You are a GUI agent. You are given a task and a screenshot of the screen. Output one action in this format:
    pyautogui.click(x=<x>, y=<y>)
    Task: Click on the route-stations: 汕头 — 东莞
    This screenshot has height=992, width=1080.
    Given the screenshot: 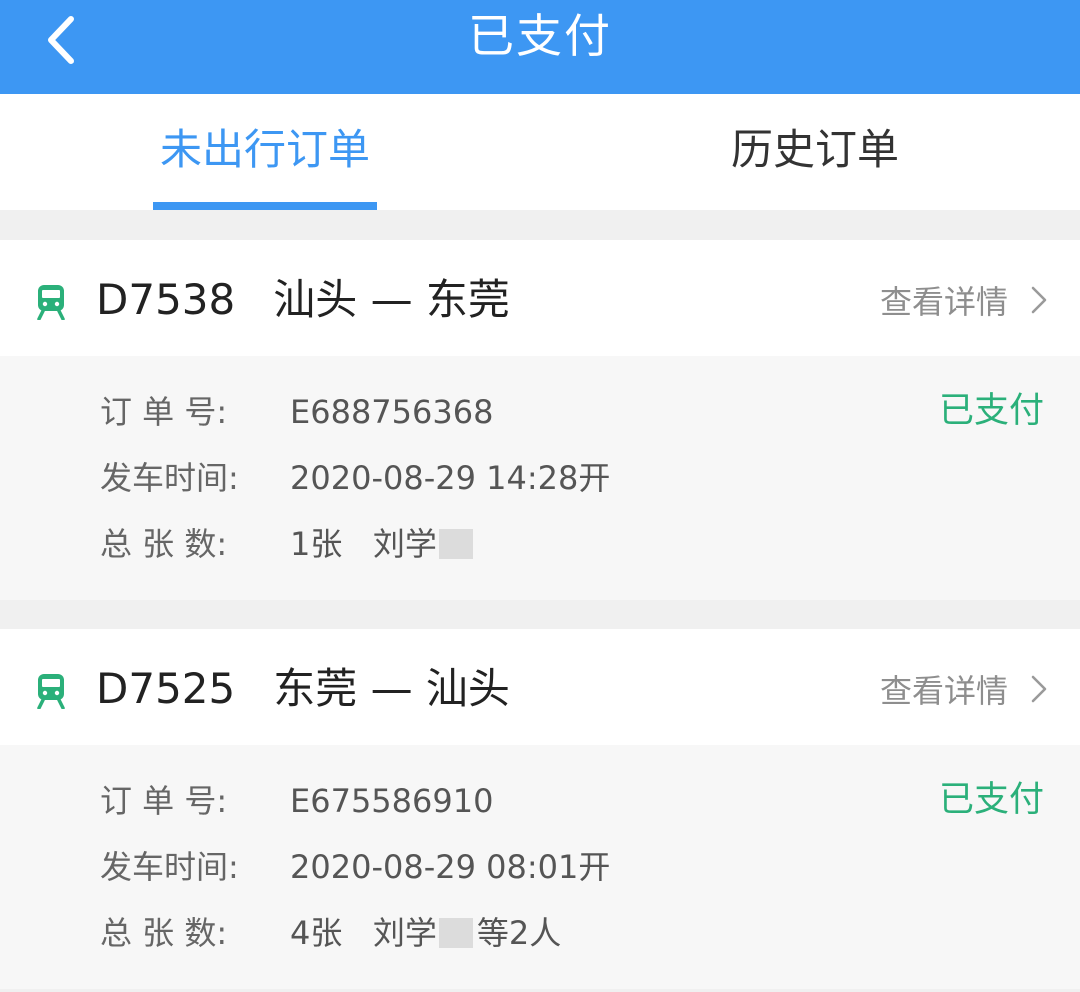 What is the action you would take?
    pyautogui.click(x=391, y=299)
    